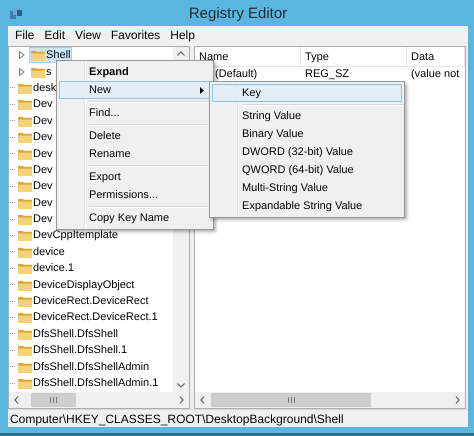 The width and height of the screenshot is (474, 436). I want to click on menu-bar-item: View, so click(88, 35).